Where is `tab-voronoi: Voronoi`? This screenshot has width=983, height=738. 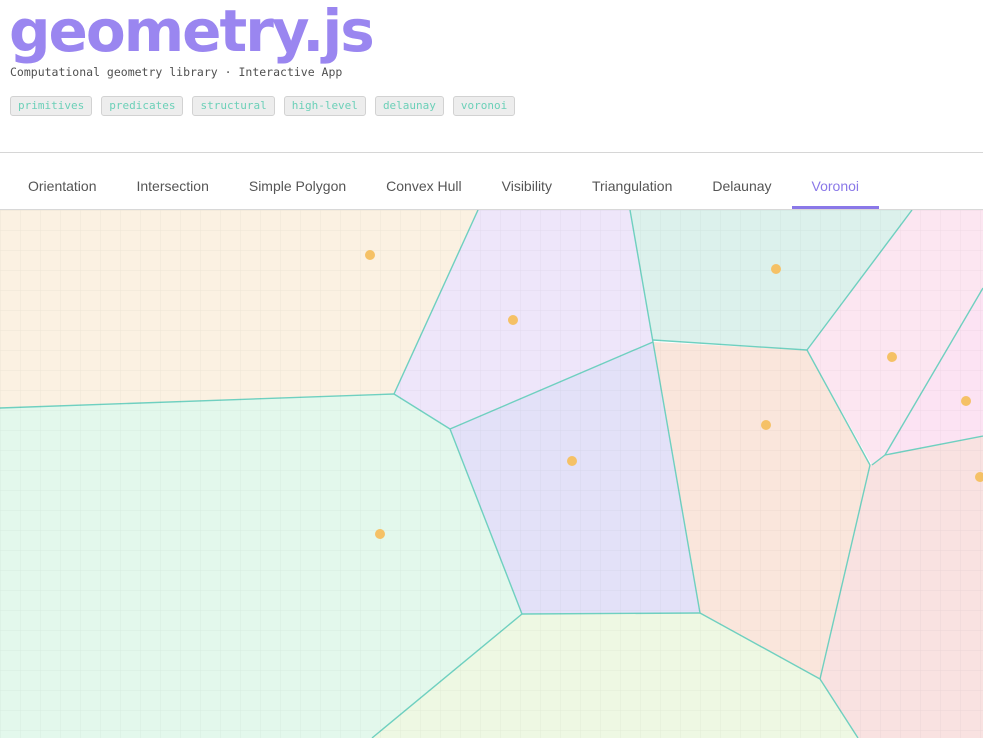
tab-voronoi: Voronoi is located at coordinates (835, 187).